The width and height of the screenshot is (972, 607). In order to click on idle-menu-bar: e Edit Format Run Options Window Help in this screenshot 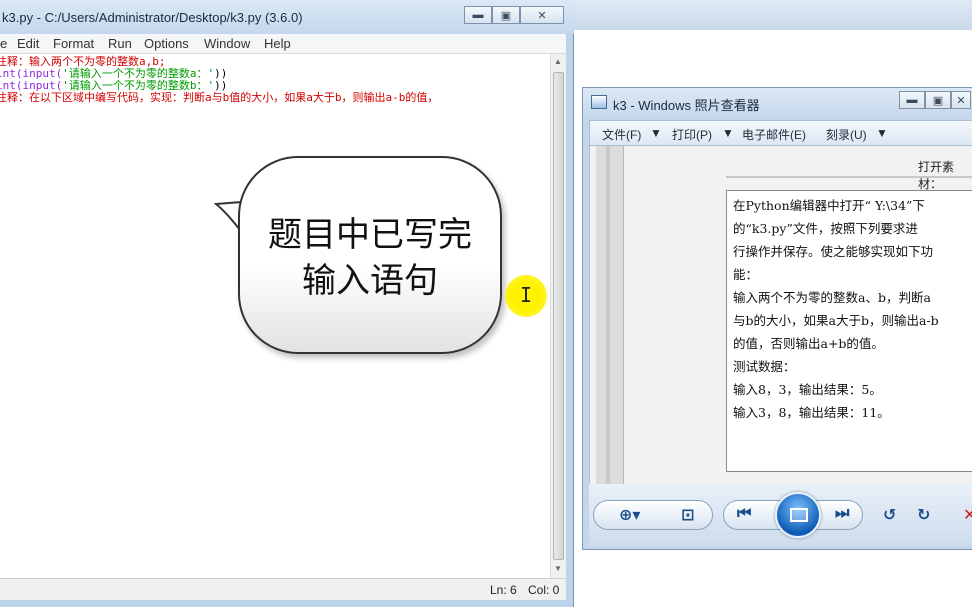, I will do `click(283, 44)`.